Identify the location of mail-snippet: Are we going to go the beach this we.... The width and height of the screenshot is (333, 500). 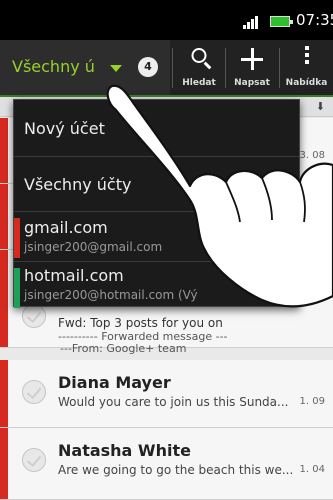
(176, 470).